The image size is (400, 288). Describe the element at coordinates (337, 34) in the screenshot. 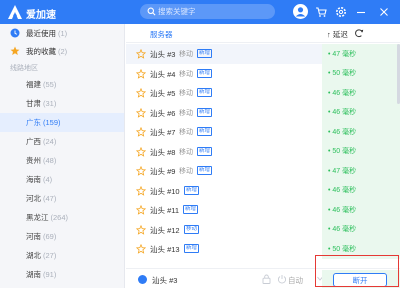

I see `column-header-latency: ↑ 延迟` at that location.